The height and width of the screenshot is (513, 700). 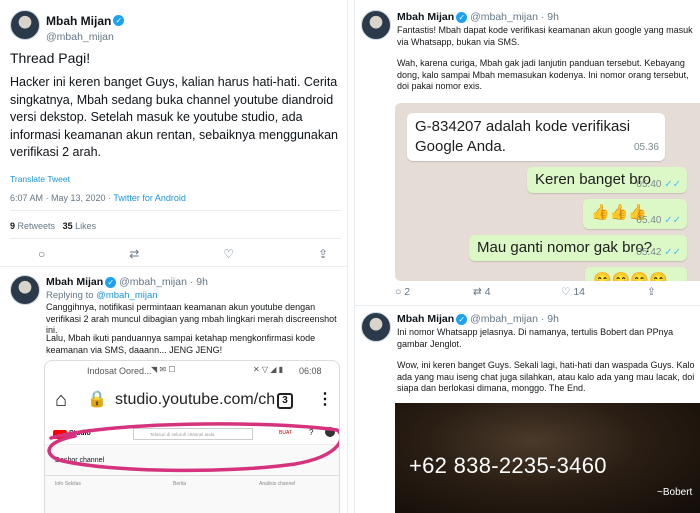 What do you see at coordinates (193, 447) in the screenshot?
I see `highlight-circle` at bounding box center [193, 447].